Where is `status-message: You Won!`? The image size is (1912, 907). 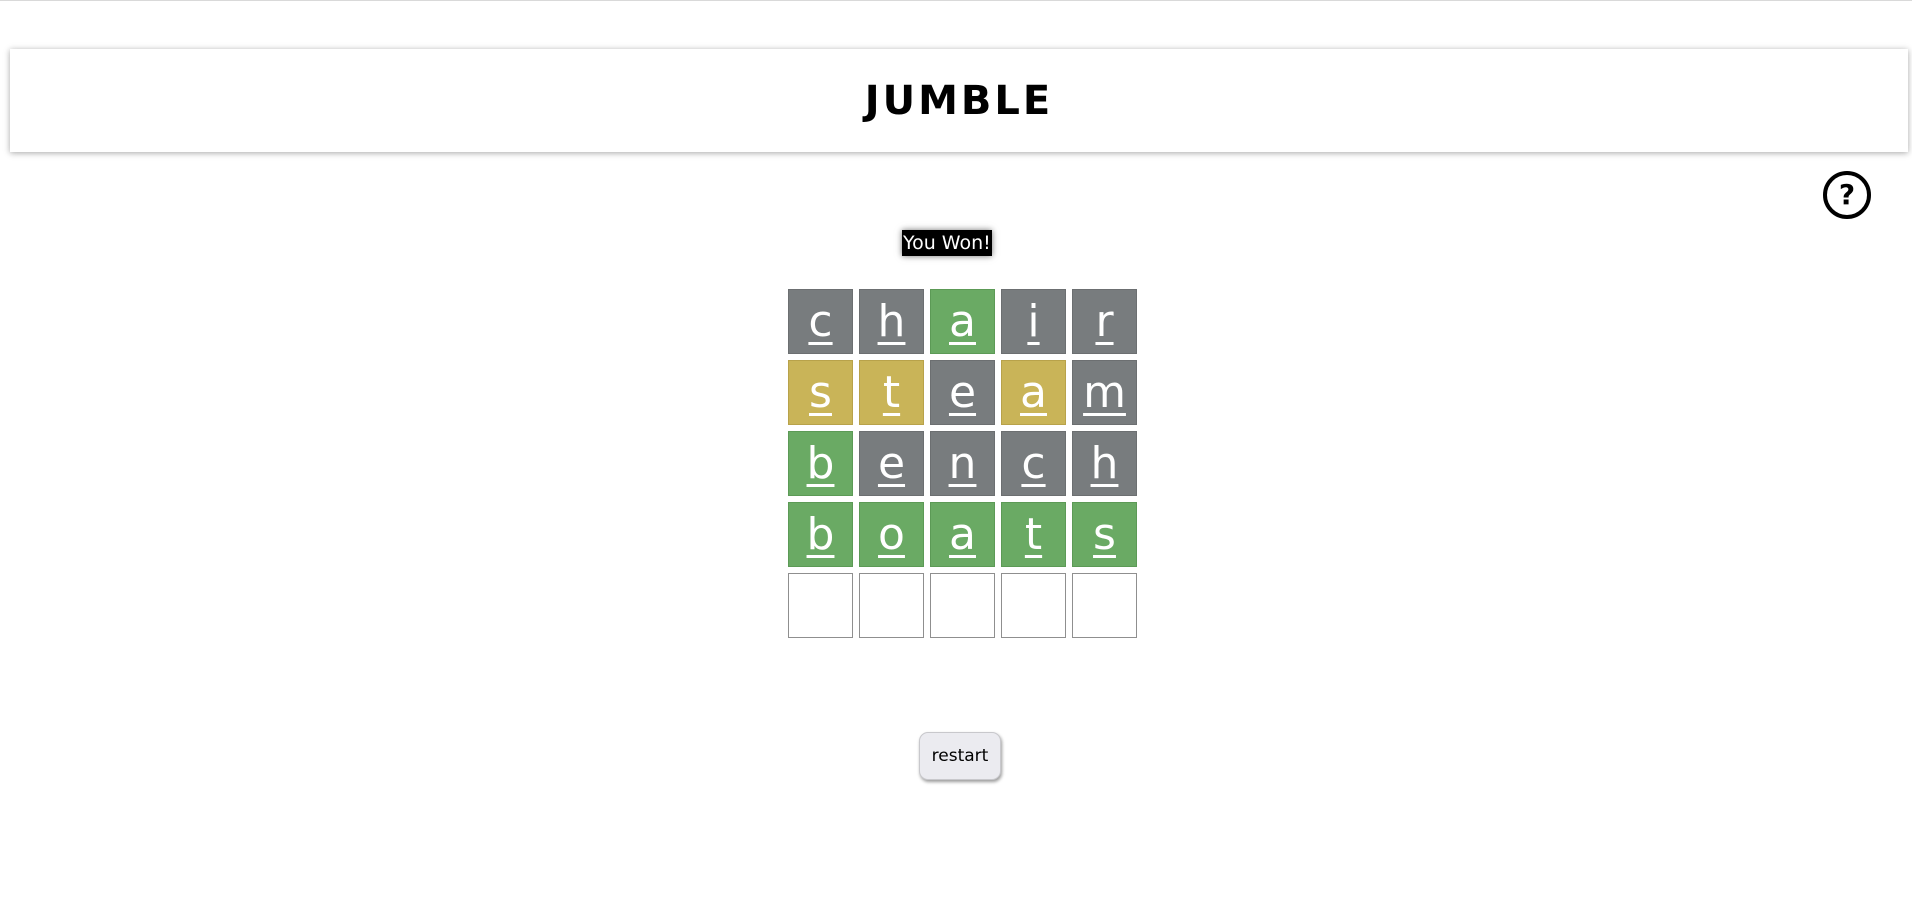 status-message: You Won! is located at coordinates (947, 243).